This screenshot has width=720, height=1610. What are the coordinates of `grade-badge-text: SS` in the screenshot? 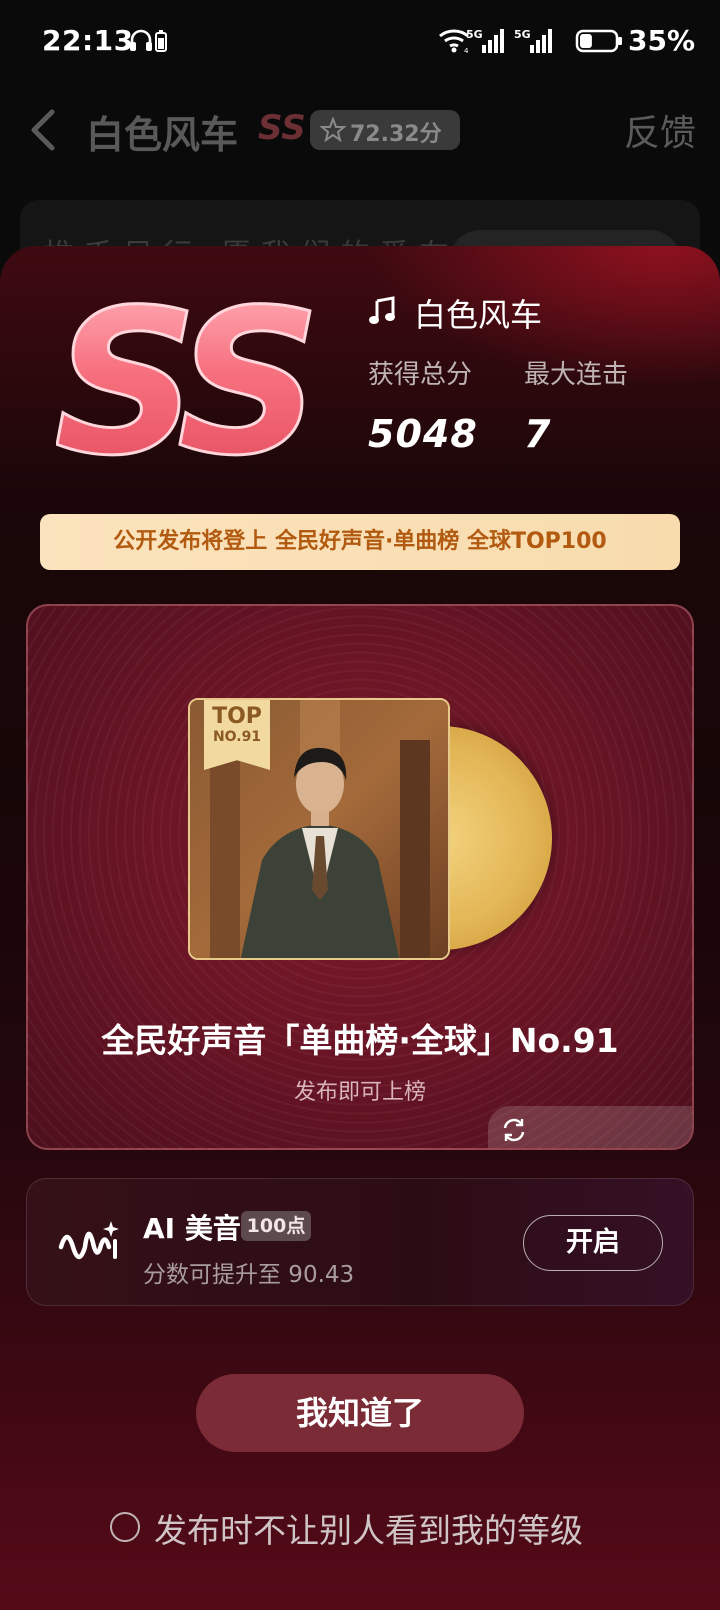 It's located at (183, 382).